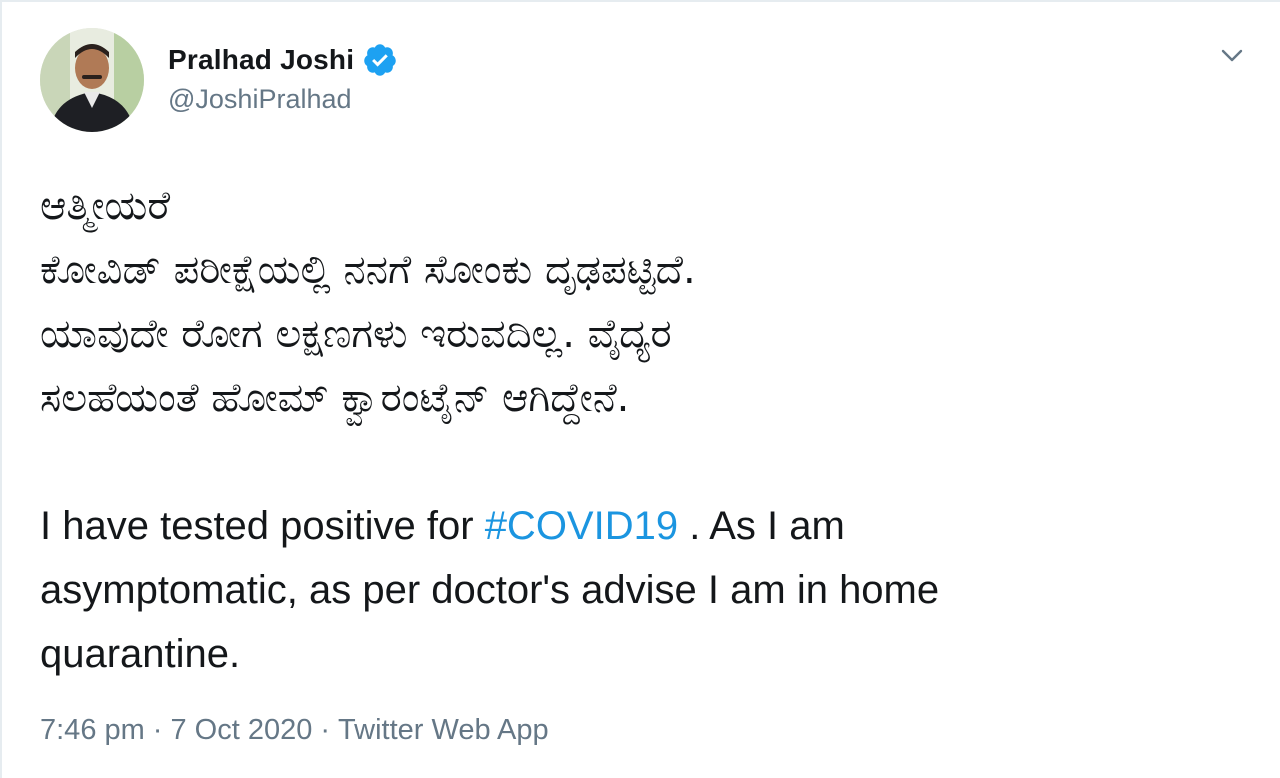 The image size is (1280, 778). I want to click on tweet-date: 7 Oct 2020, so click(241, 730).